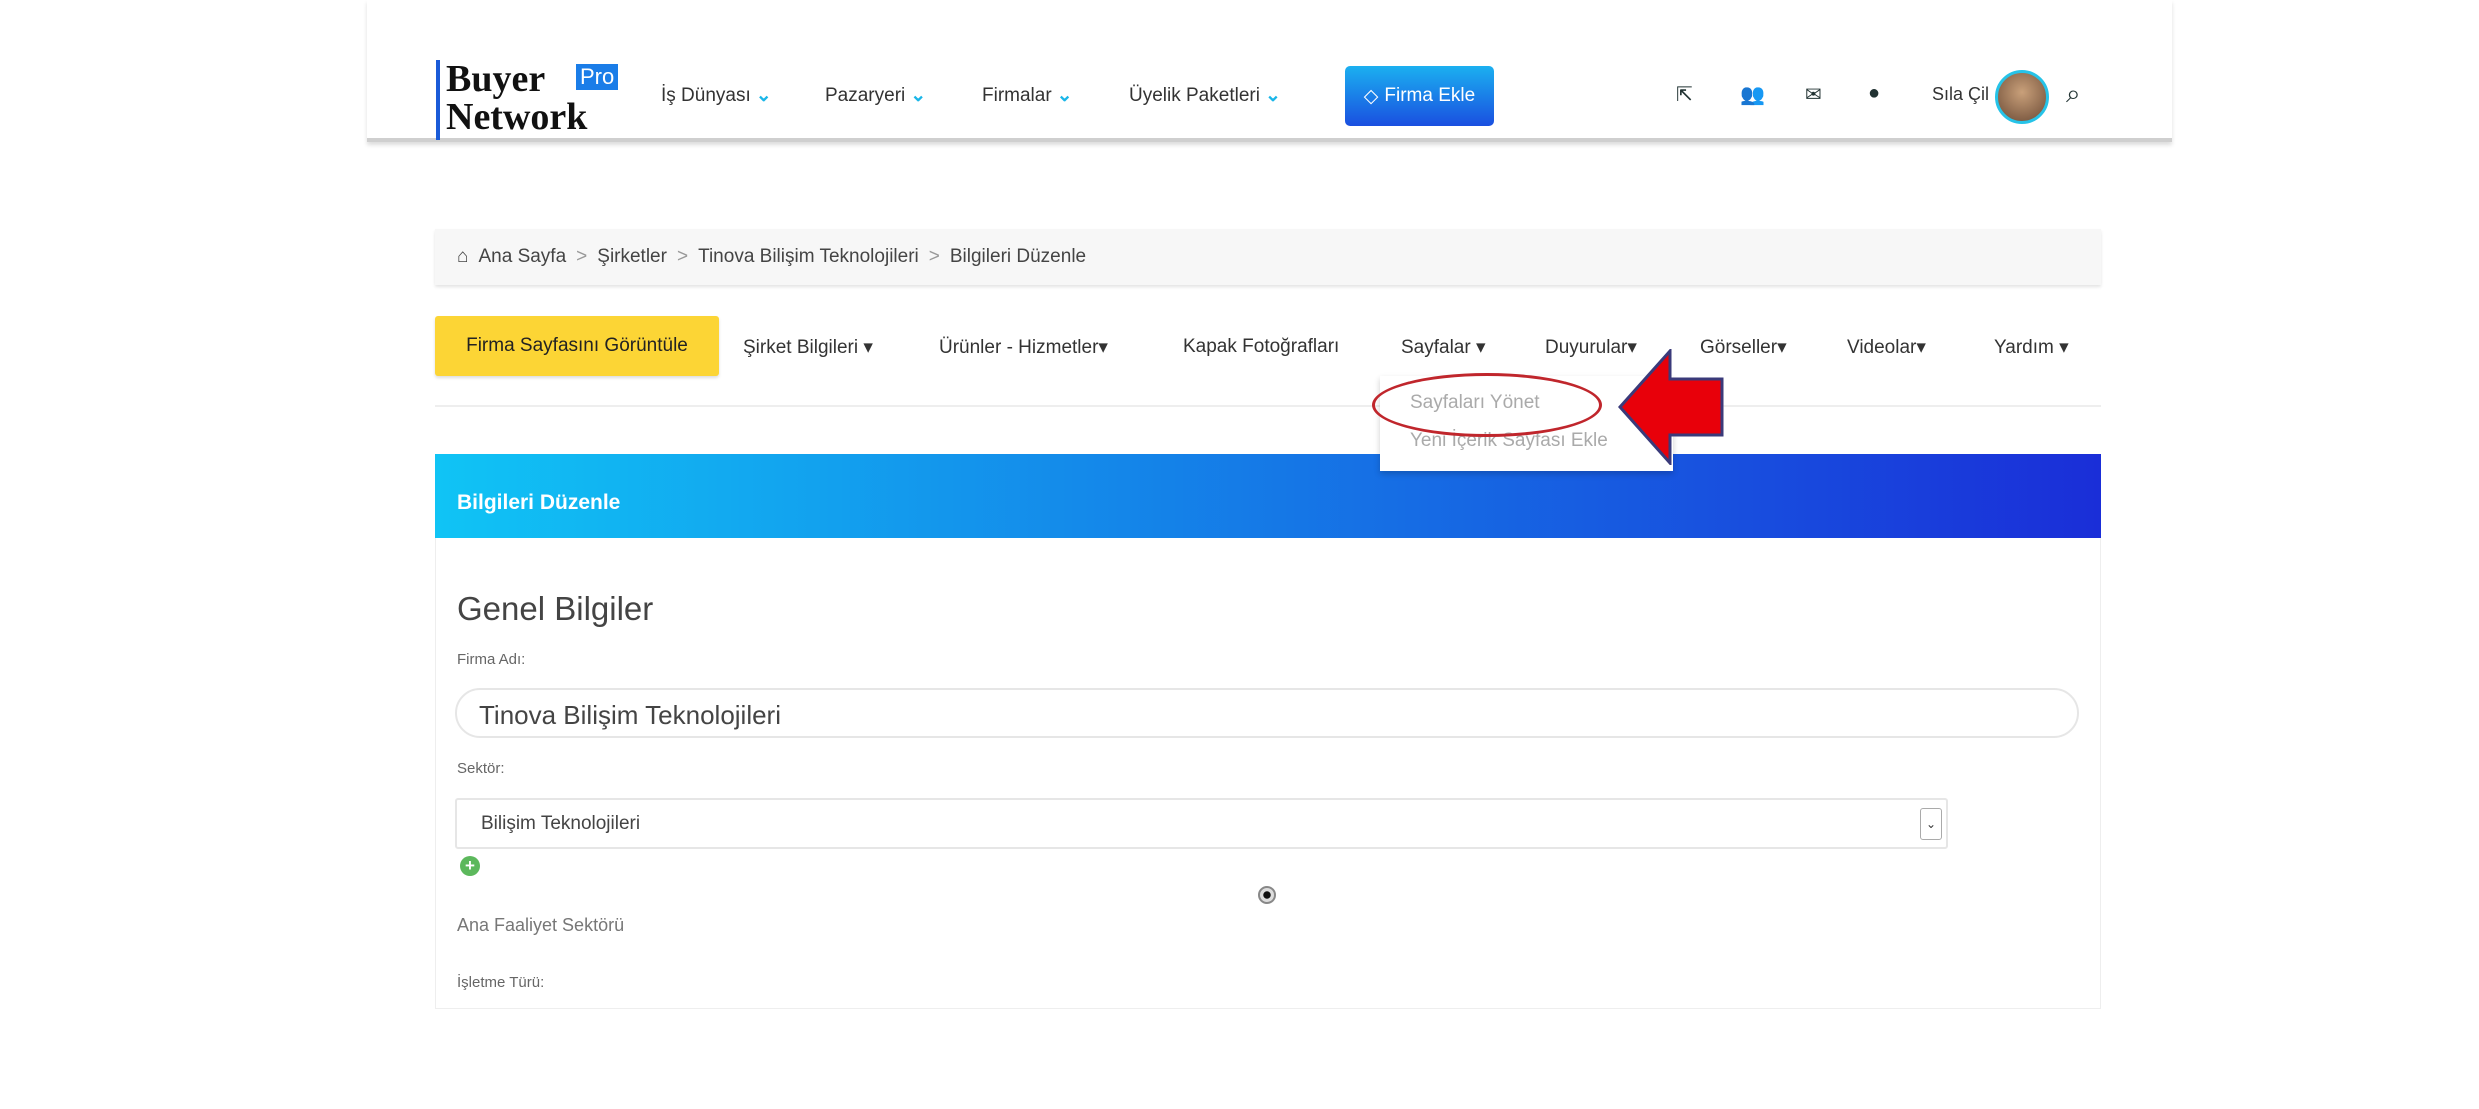  What do you see at coordinates (1018, 256) in the screenshot?
I see `breadcrumb-current: Bilgileri Düzenle` at bounding box center [1018, 256].